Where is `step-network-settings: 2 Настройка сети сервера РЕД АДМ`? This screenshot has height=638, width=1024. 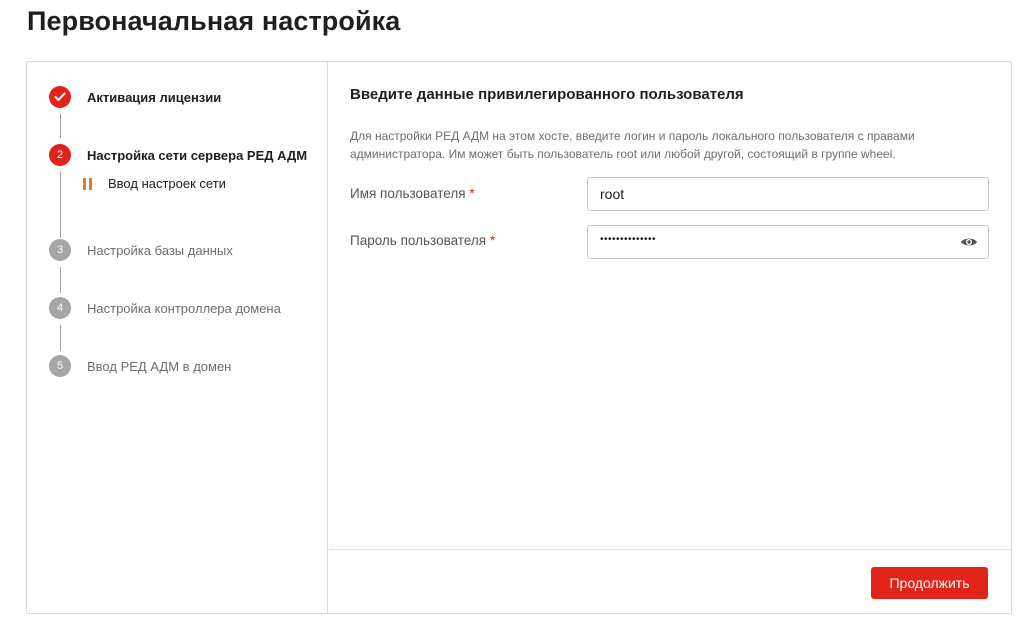
step-network-settings: 2 Настройка сети сервера РЕД АДМ is located at coordinates (178, 155).